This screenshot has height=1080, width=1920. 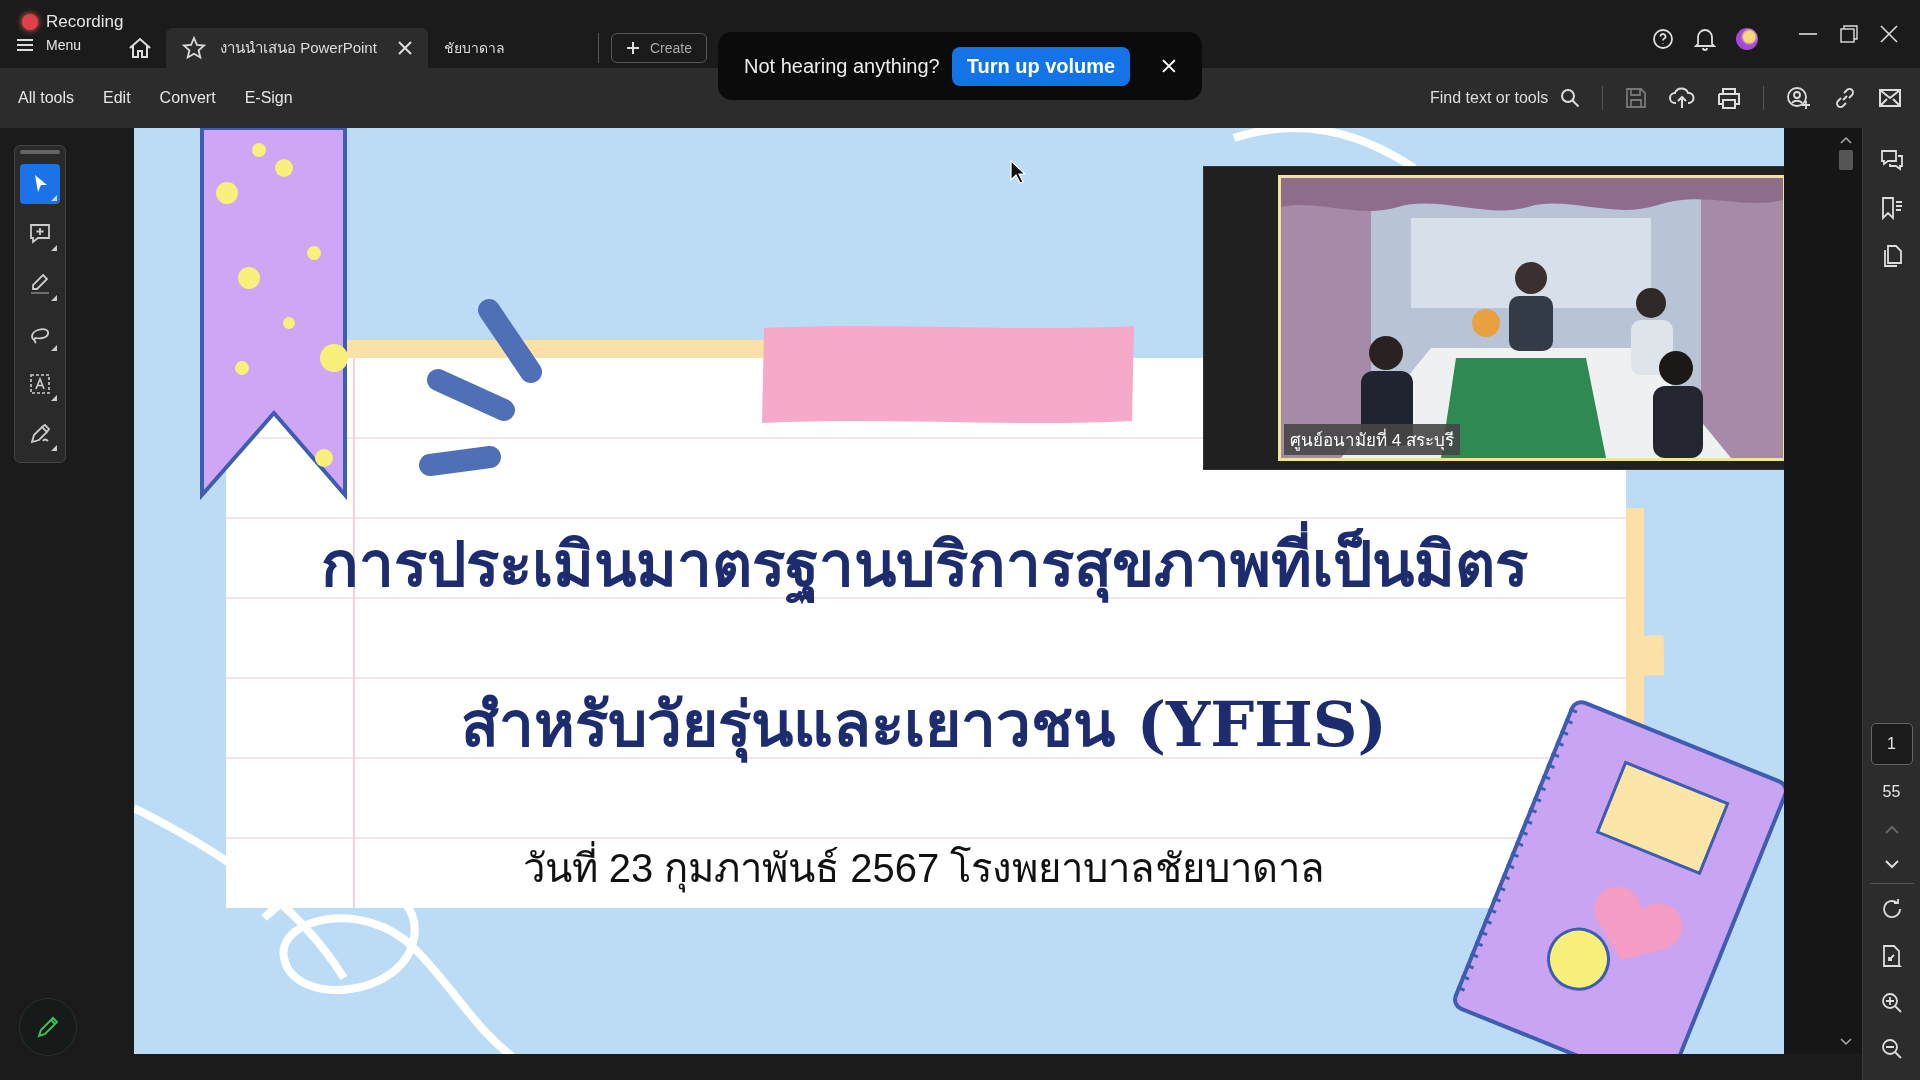 What do you see at coordinates (1891, 830) in the screenshot?
I see `previous-page-icon` at bounding box center [1891, 830].